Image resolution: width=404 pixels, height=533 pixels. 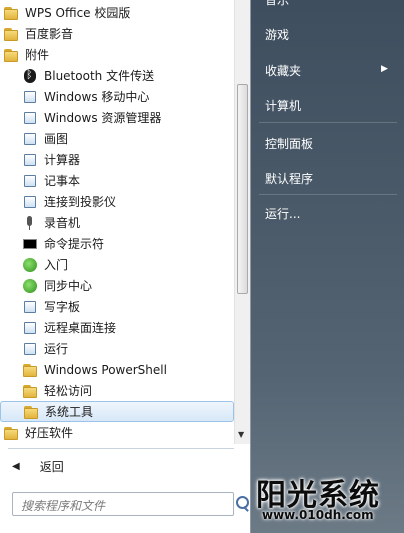 I want to click on panel-divider, so click(x=121, y=448).